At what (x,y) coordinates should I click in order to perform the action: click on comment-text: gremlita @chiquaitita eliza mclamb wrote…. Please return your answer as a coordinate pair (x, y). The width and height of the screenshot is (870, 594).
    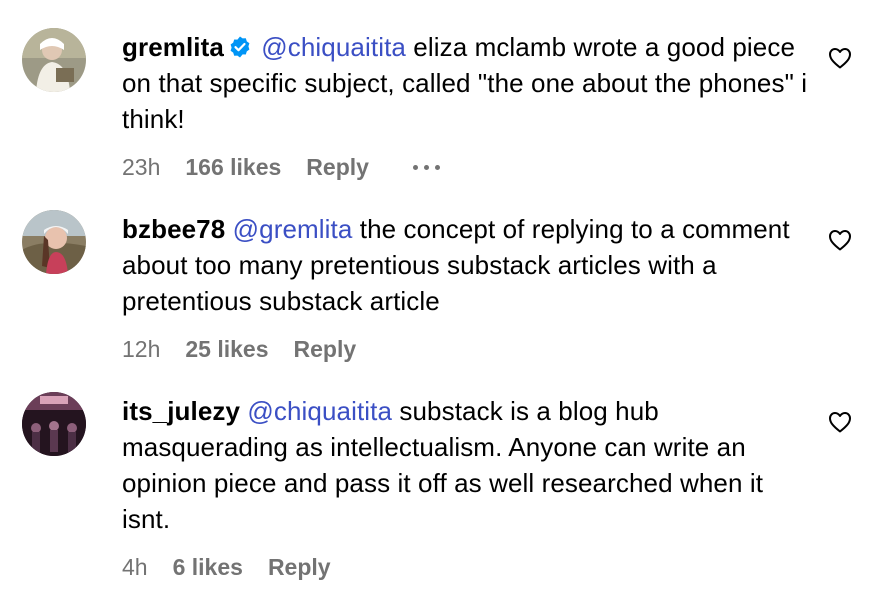
    Looking at the image, I should click on (467, 83).